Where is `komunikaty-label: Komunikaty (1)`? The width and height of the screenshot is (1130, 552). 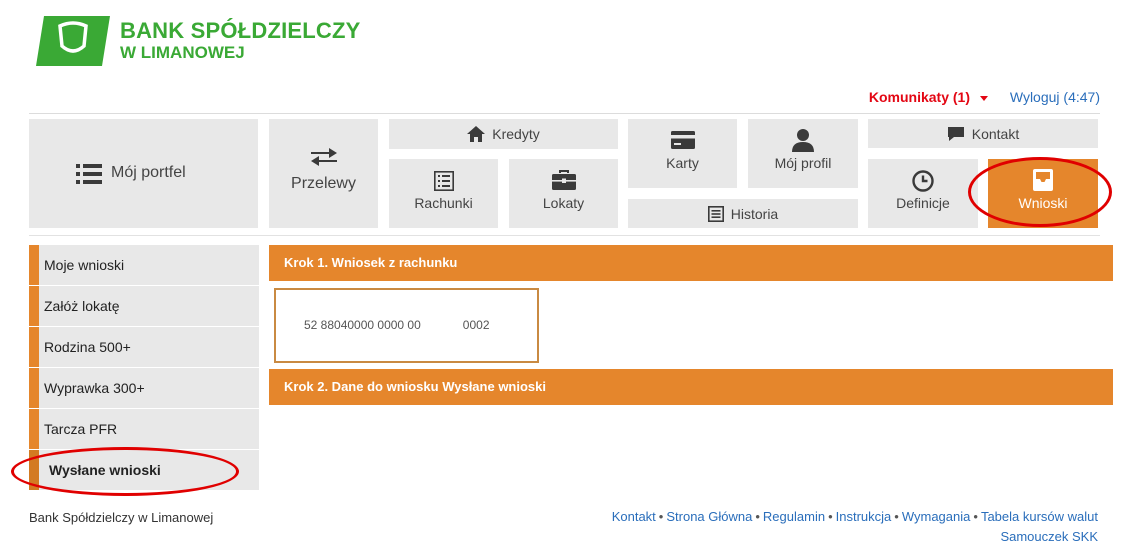 komunikaty-label: Komunikaty (1) is located at coordinates (919, 97).